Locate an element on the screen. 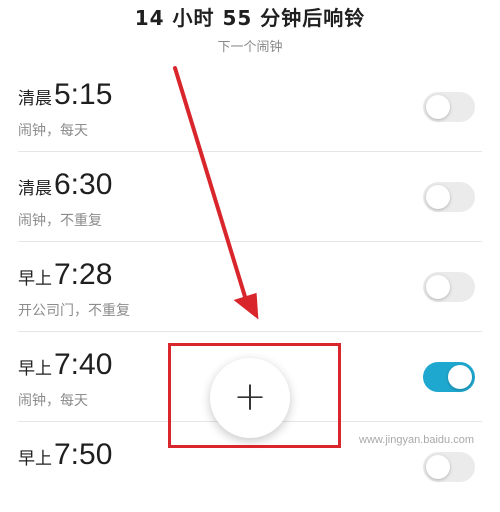  alarm-time: 早上7:40 is located at coordinates (65, 365).